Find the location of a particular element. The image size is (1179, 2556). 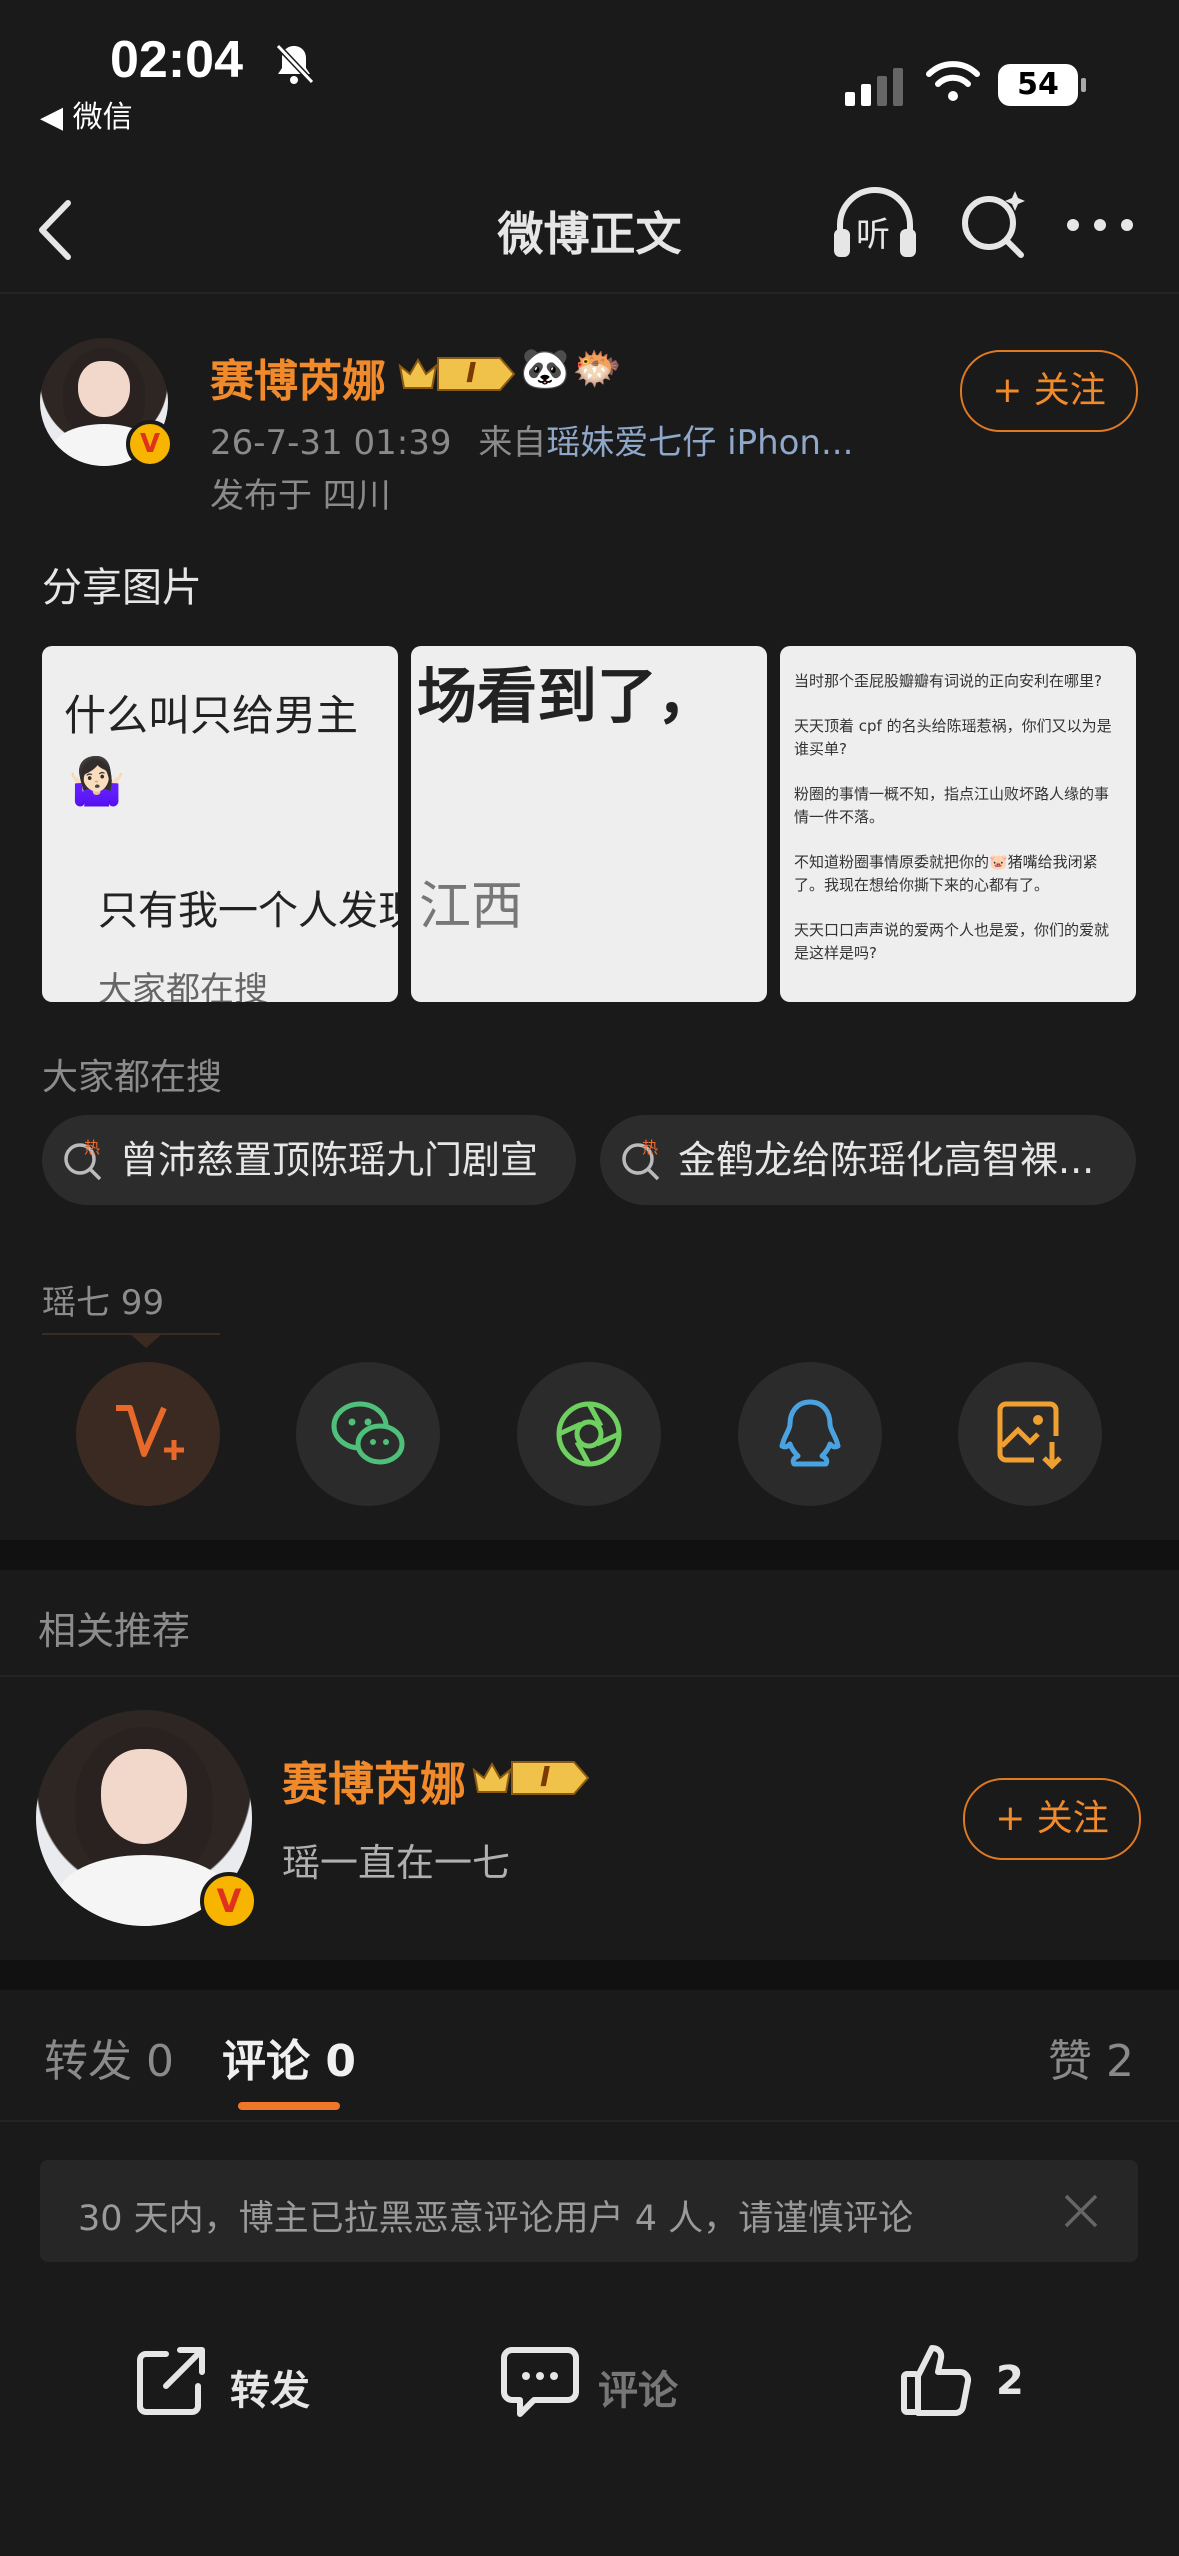

image2-line1: 场看到了， is located at coordinates (567, 697).